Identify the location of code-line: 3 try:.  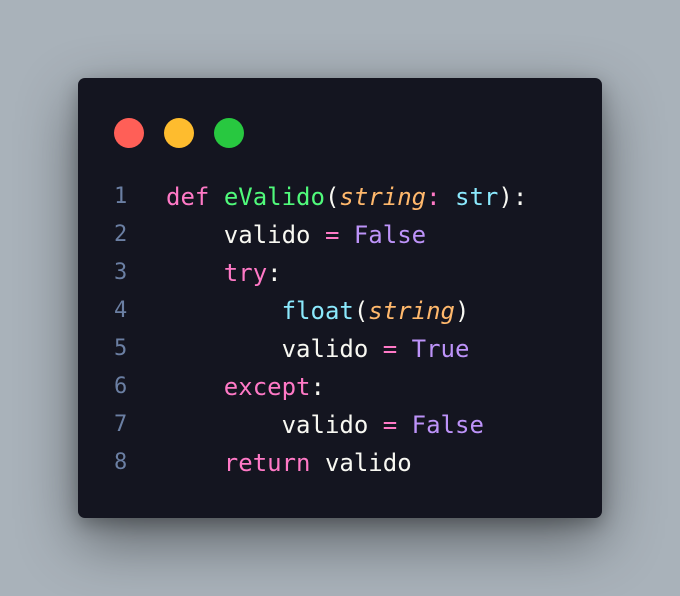
(340, 273).